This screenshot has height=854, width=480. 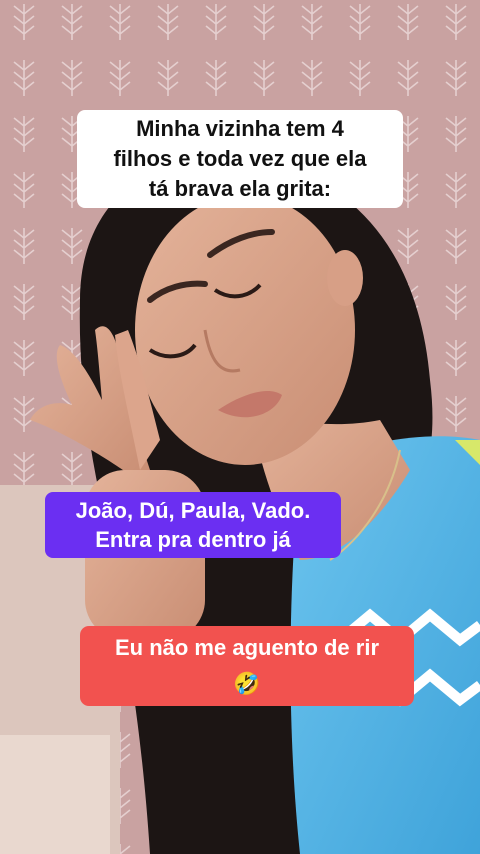 What do you see at coordinates (247, 666) in the screenshot?
I see `caption-bottom: Eu não me aguento de rir 🤣` at bounding box center [247, 666].